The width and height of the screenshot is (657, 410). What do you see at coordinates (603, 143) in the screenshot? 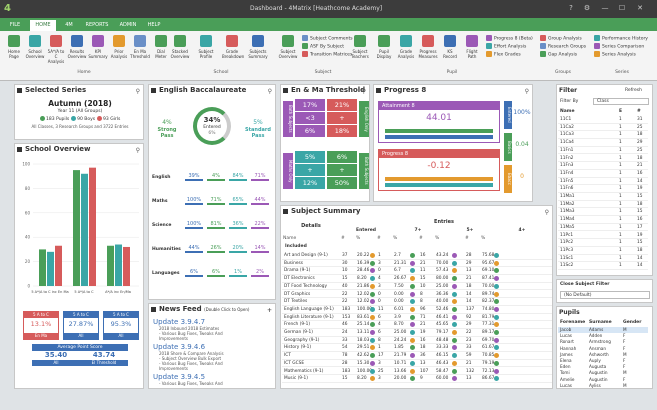
I see `filter-row: 11Ca4 1 29` at bounding box center [603, 143].